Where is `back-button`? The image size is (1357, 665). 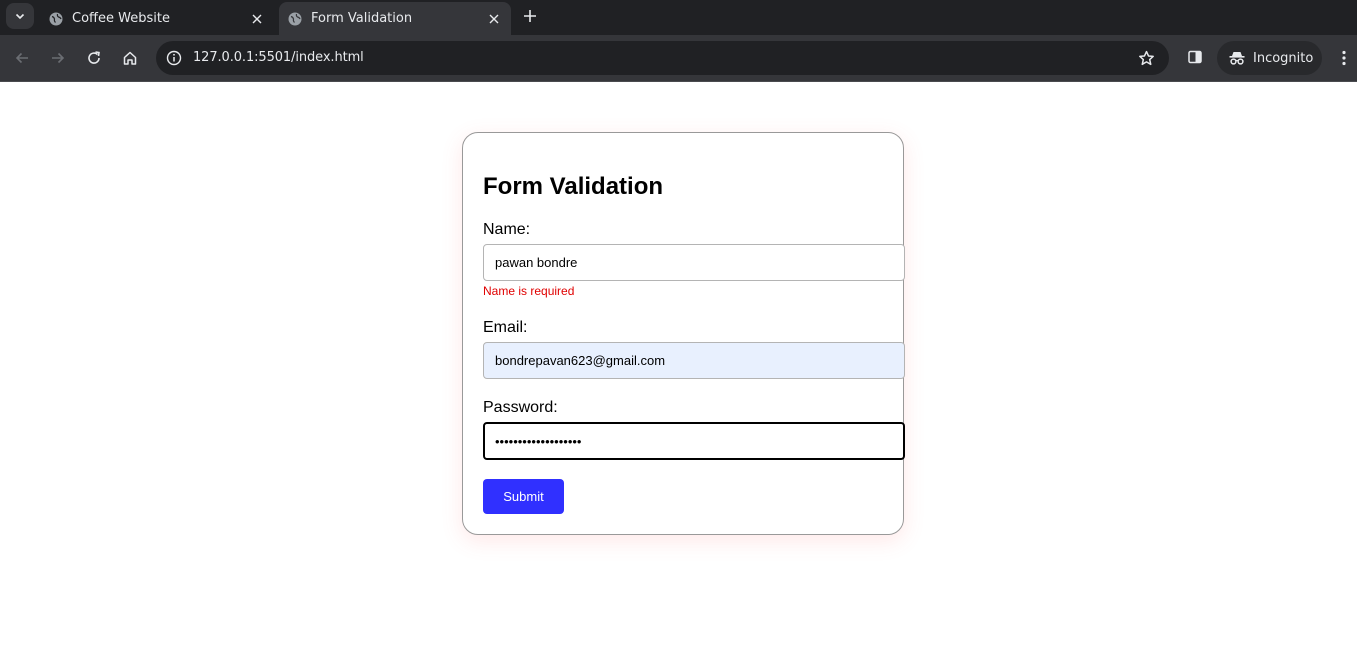 back-button is located at coordinates (22, 58).